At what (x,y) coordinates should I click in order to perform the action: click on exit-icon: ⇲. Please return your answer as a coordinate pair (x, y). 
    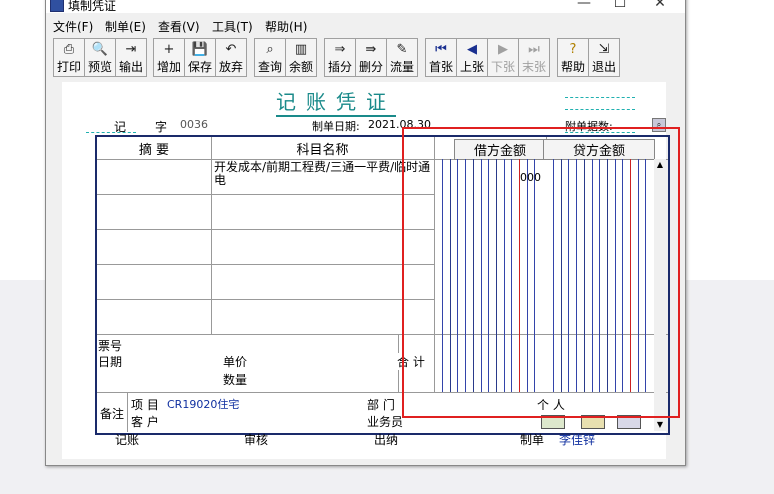
    Looking at the image, I should click on (604, 49).